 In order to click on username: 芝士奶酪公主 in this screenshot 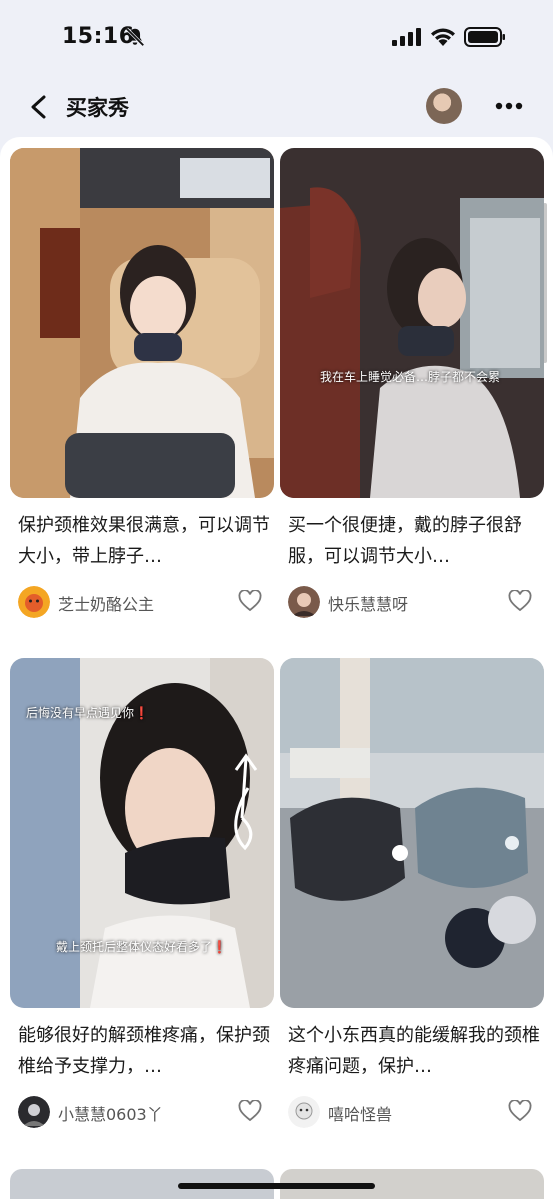, I will do `click(106, 604)`.